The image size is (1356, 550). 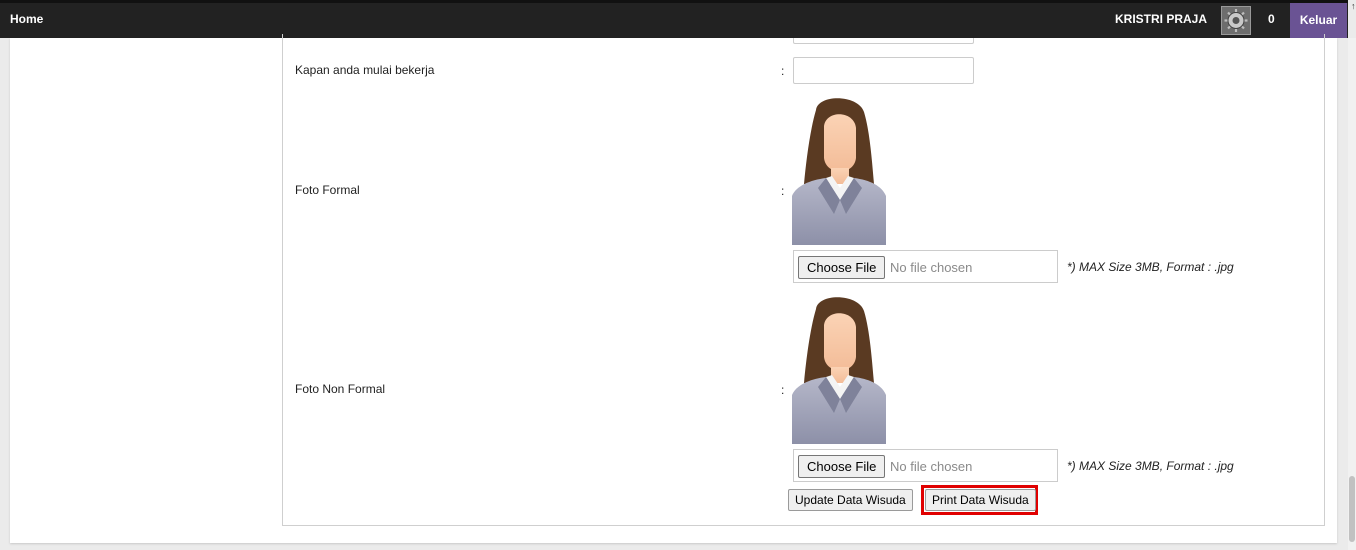 What do you see at coordinates (783, 191) in the screenshot?
I see `photo-formal-colon: :` at bounding box center [783, 191].